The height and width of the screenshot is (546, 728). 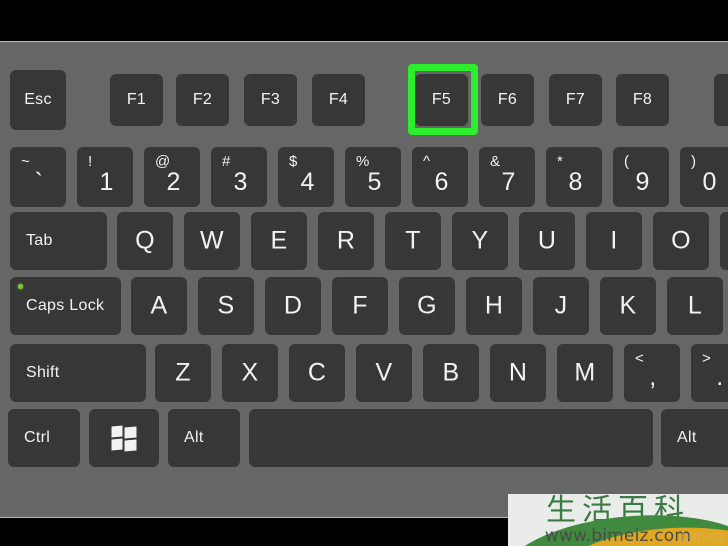 What do you see at coordinates (293, 161) in the screenshot?
I see `key-4-upper-legend: $` at bounding box center [293, 161].